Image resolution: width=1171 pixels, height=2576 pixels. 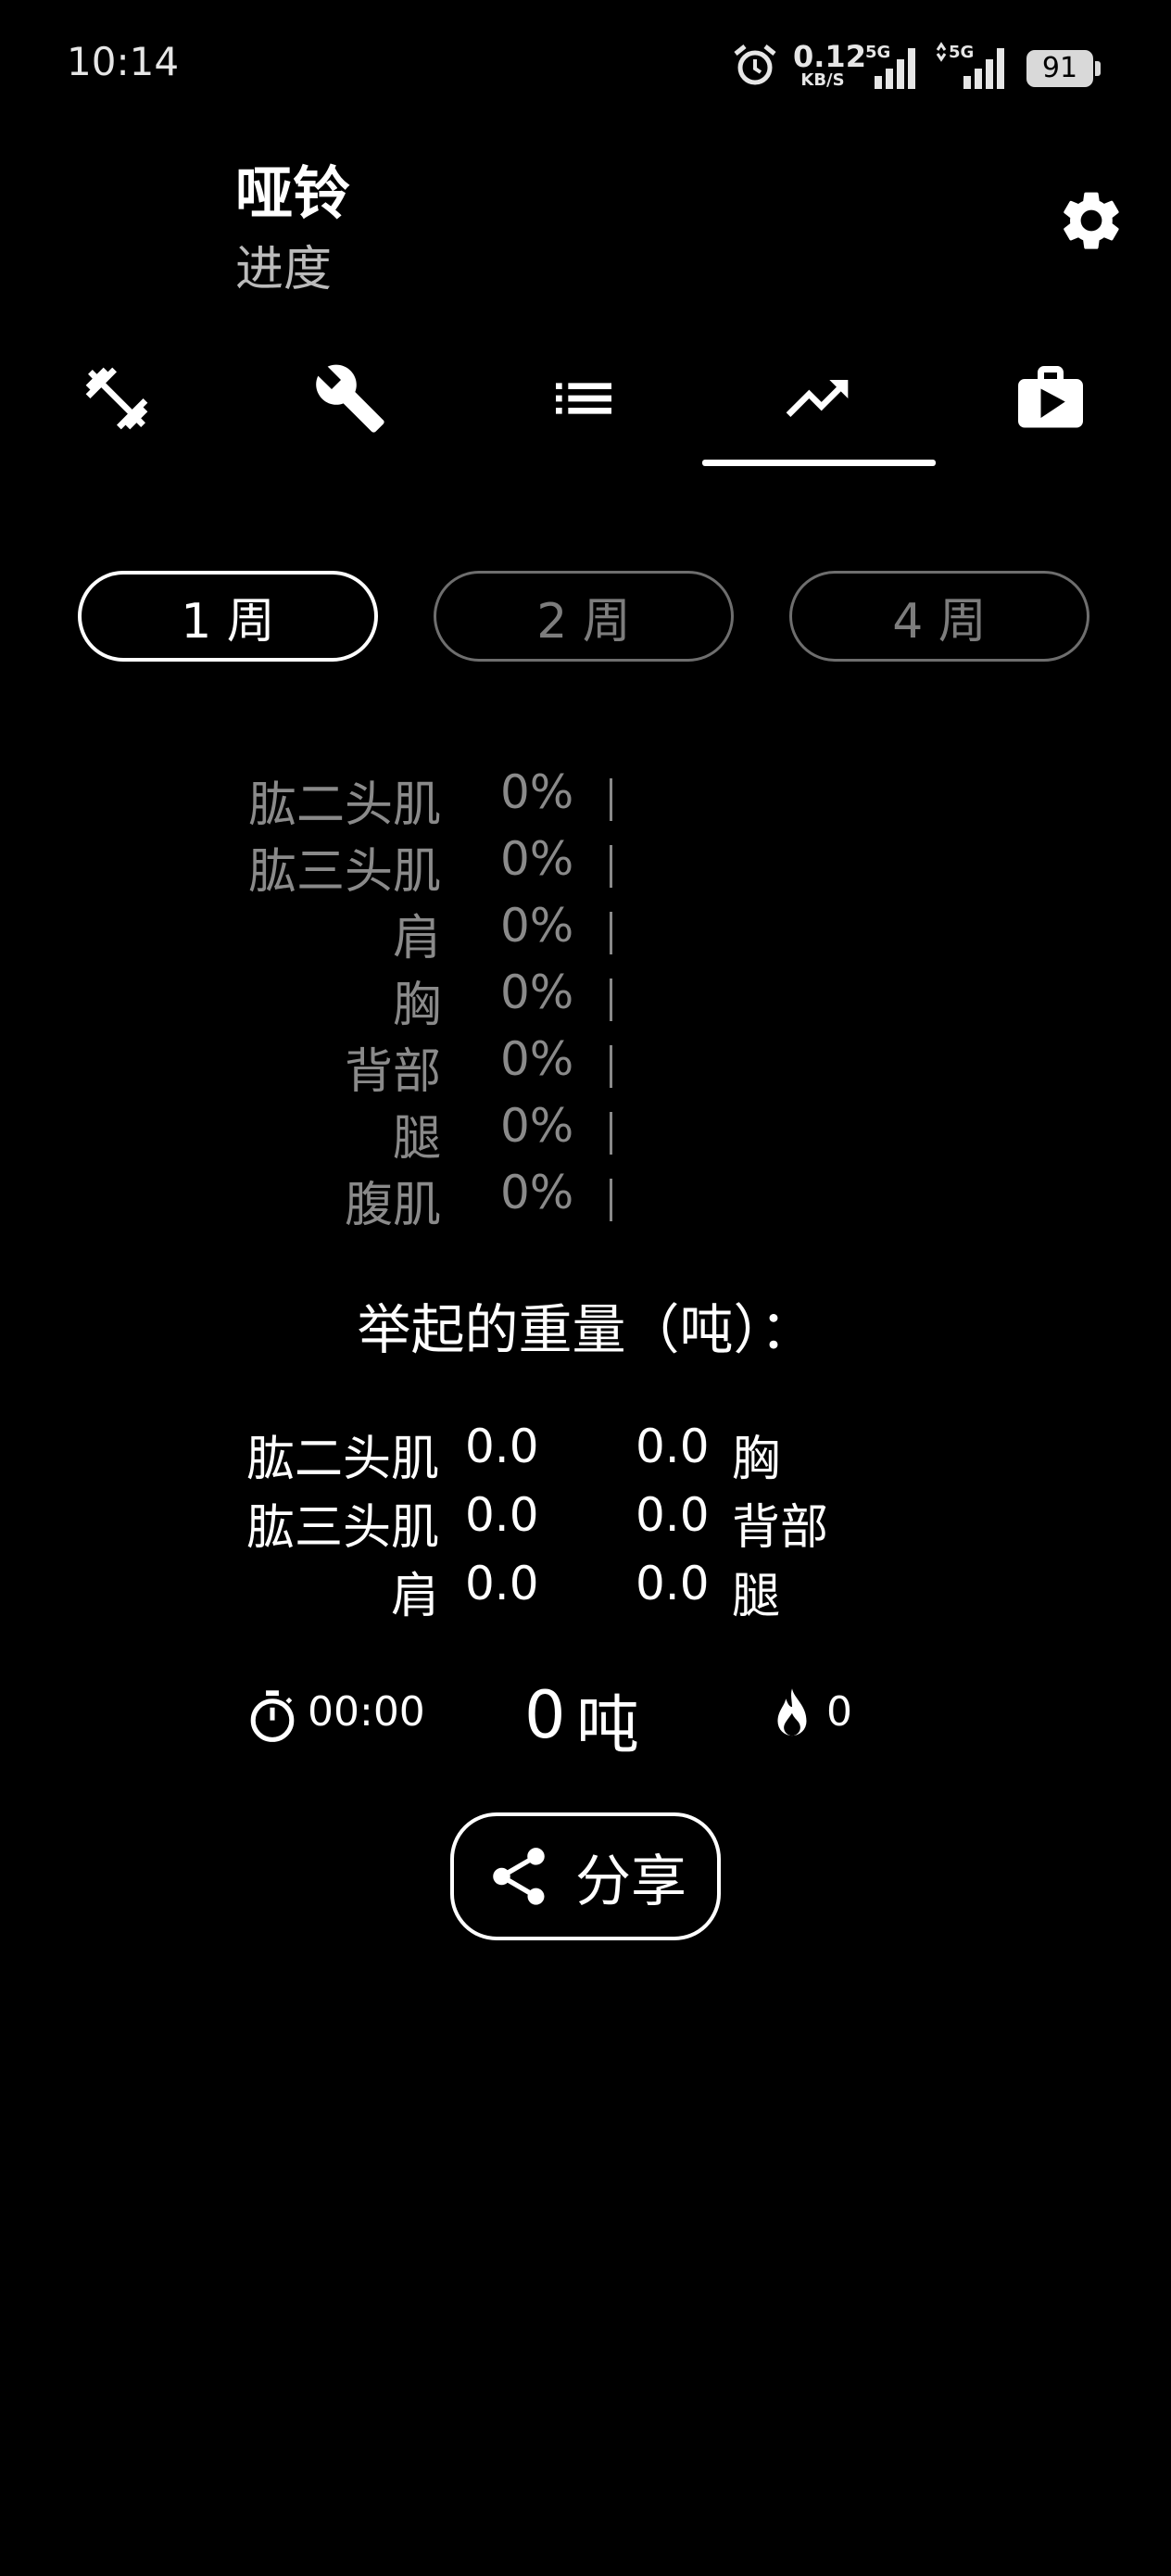 I want to click on period-1-week: 1 周, so click(x=228, y=616).